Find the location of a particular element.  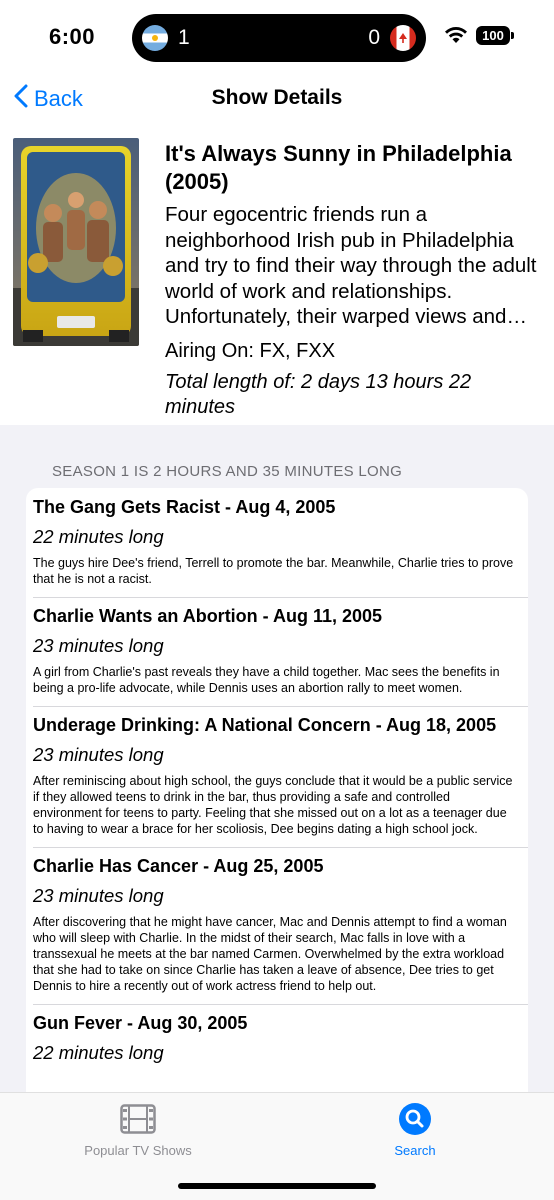

battery-icon: 100 is located at coordinates (495, 35).